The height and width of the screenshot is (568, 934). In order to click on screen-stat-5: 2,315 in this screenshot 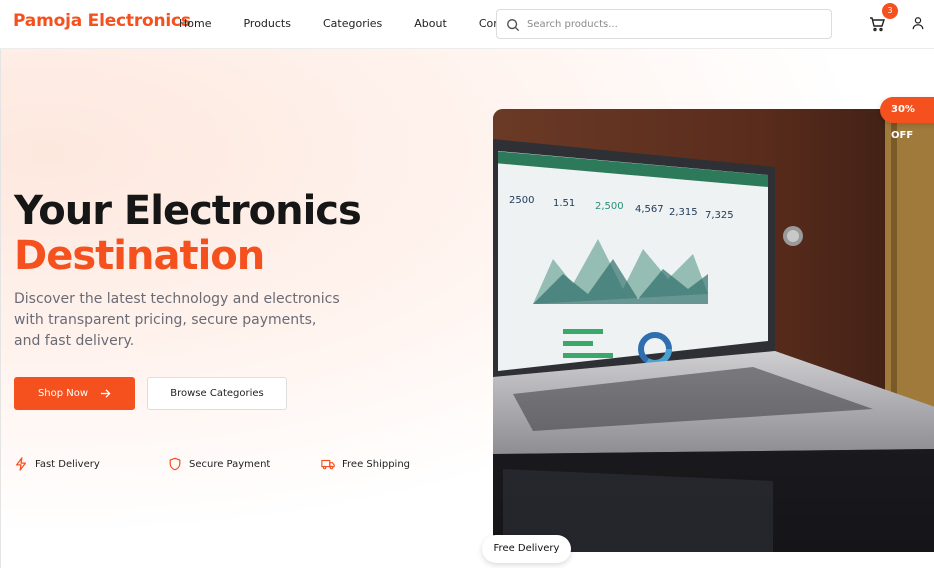, I will do `click(683, 212)`.